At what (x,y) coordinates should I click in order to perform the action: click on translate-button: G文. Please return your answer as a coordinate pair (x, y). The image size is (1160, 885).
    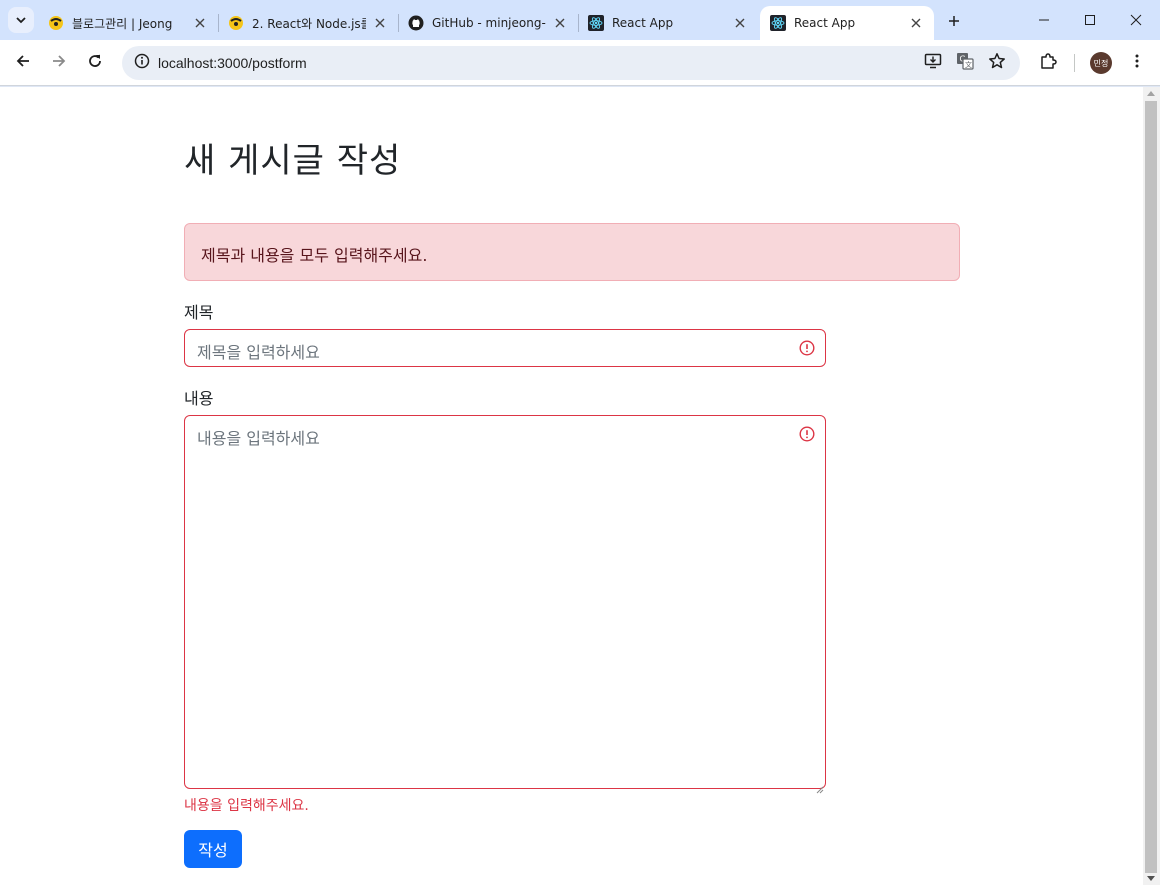
    Looking at the image, I should click on (965, 63).